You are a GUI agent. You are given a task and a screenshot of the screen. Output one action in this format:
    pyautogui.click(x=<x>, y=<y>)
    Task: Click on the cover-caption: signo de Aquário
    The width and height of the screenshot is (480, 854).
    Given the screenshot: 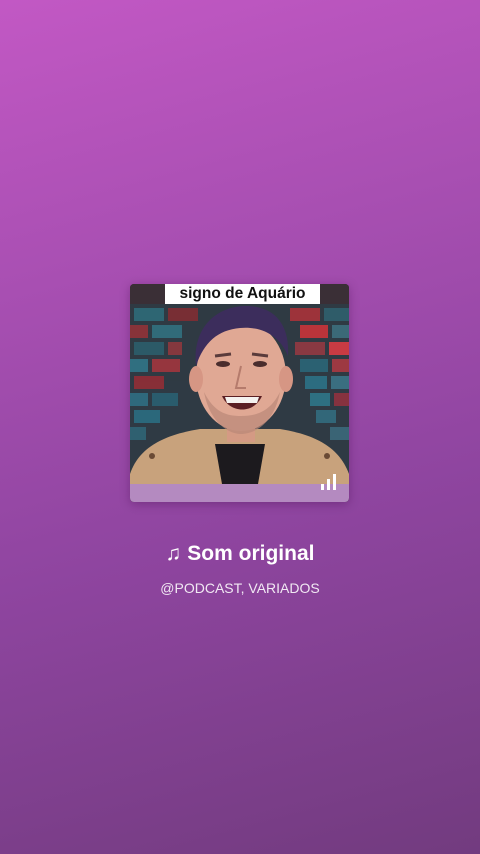 What is the action you would take?
    pyautogui.click(x=242, y=294)
    